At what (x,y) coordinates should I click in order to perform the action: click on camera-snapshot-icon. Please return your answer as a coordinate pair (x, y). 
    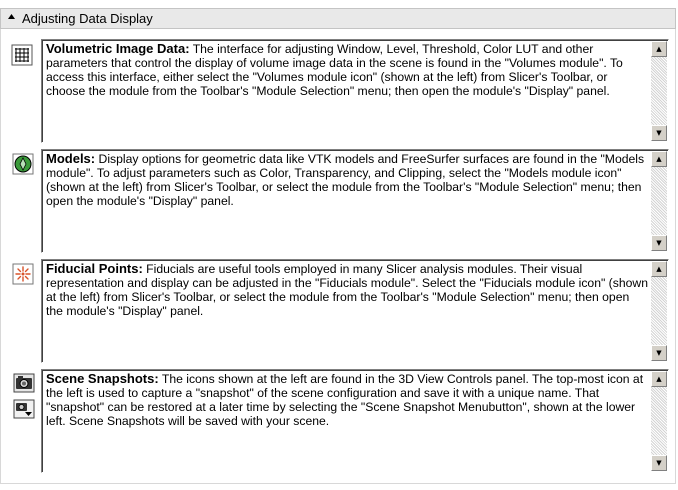
    Looking at the image, I should click on (24, 384).